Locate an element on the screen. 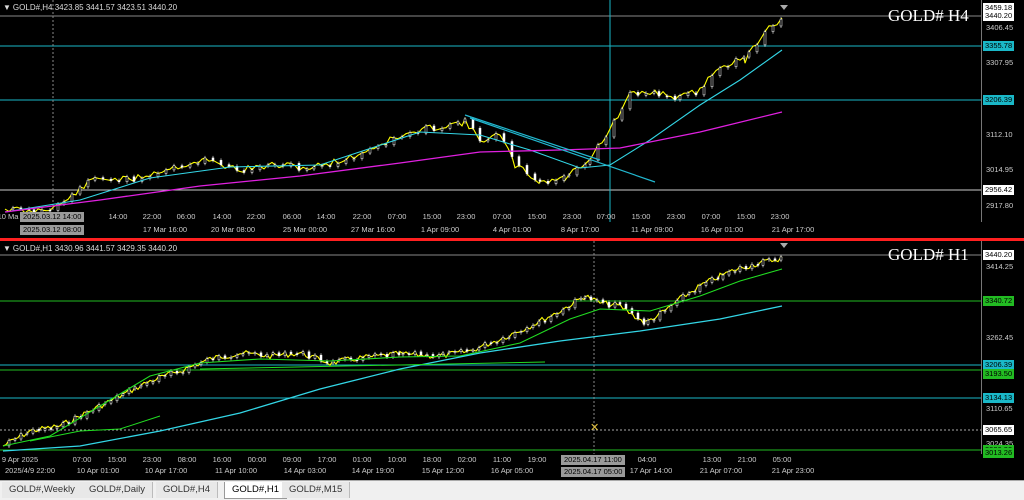 The height and width of the screenshot is (500, 1024). h4-date-label: 20 Mar 08:00 is located at coordinates (233, 229).